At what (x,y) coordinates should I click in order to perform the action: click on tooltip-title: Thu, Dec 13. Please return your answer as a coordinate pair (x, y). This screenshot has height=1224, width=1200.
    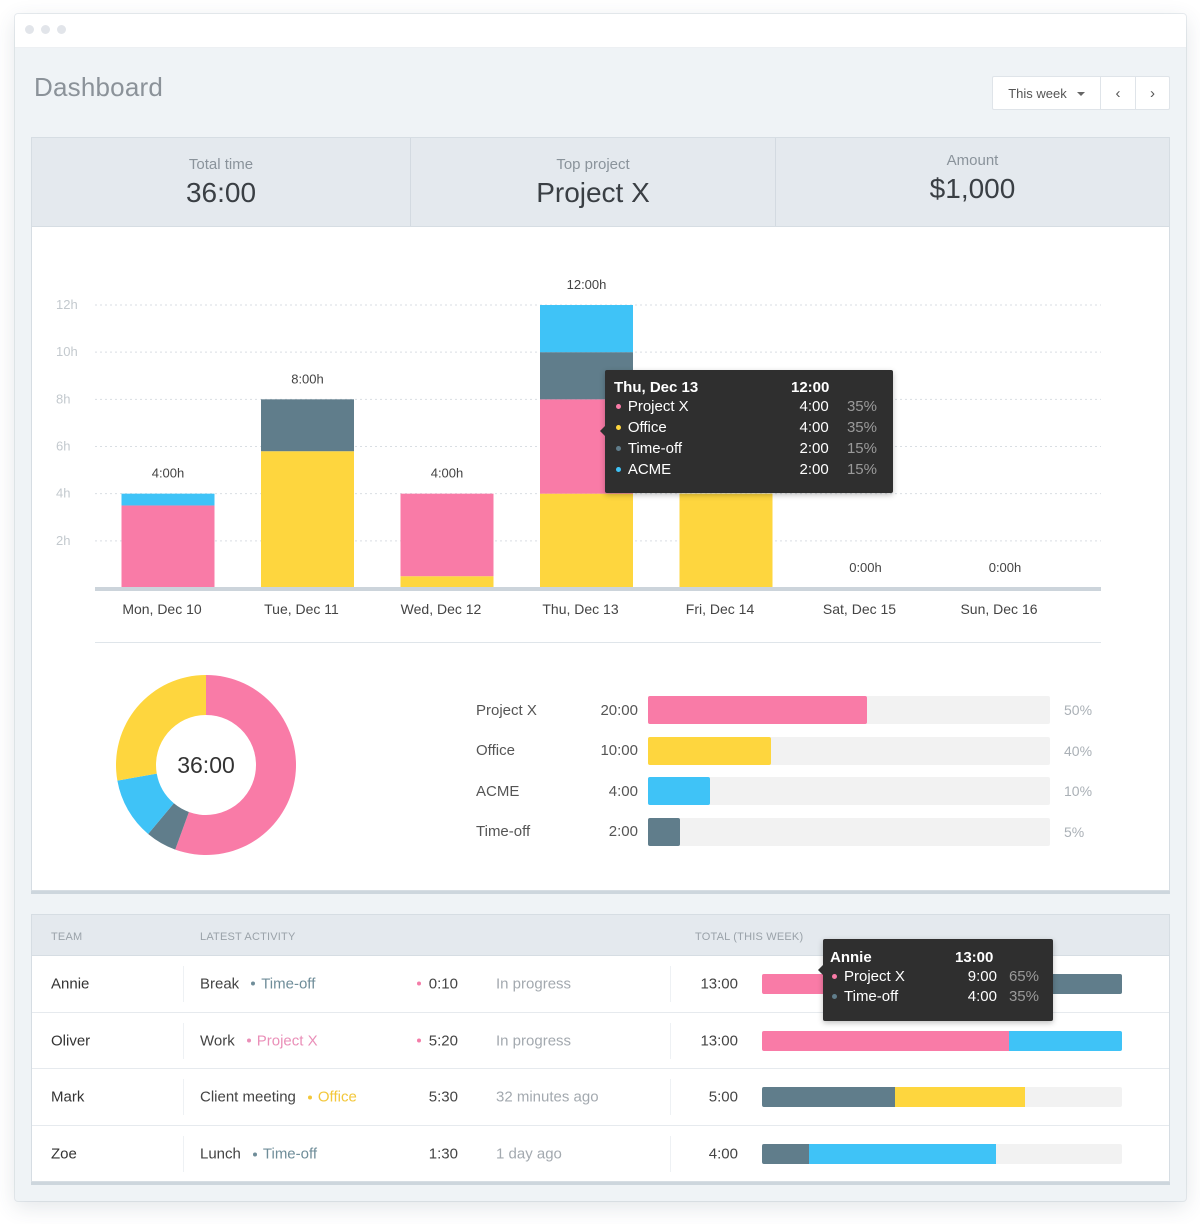
    Looking at the image, I should click on (656, 387).